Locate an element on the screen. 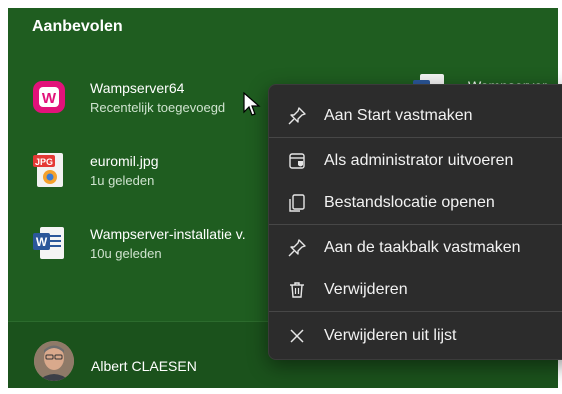  svg-text: JPG is located at coordinates (44, 162).